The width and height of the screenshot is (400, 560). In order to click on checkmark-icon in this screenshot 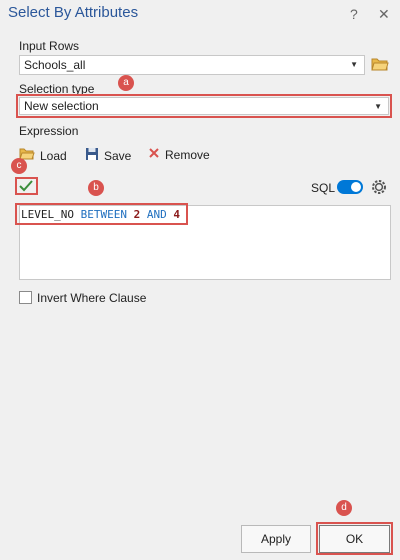, I will do `click(26, 188)`.